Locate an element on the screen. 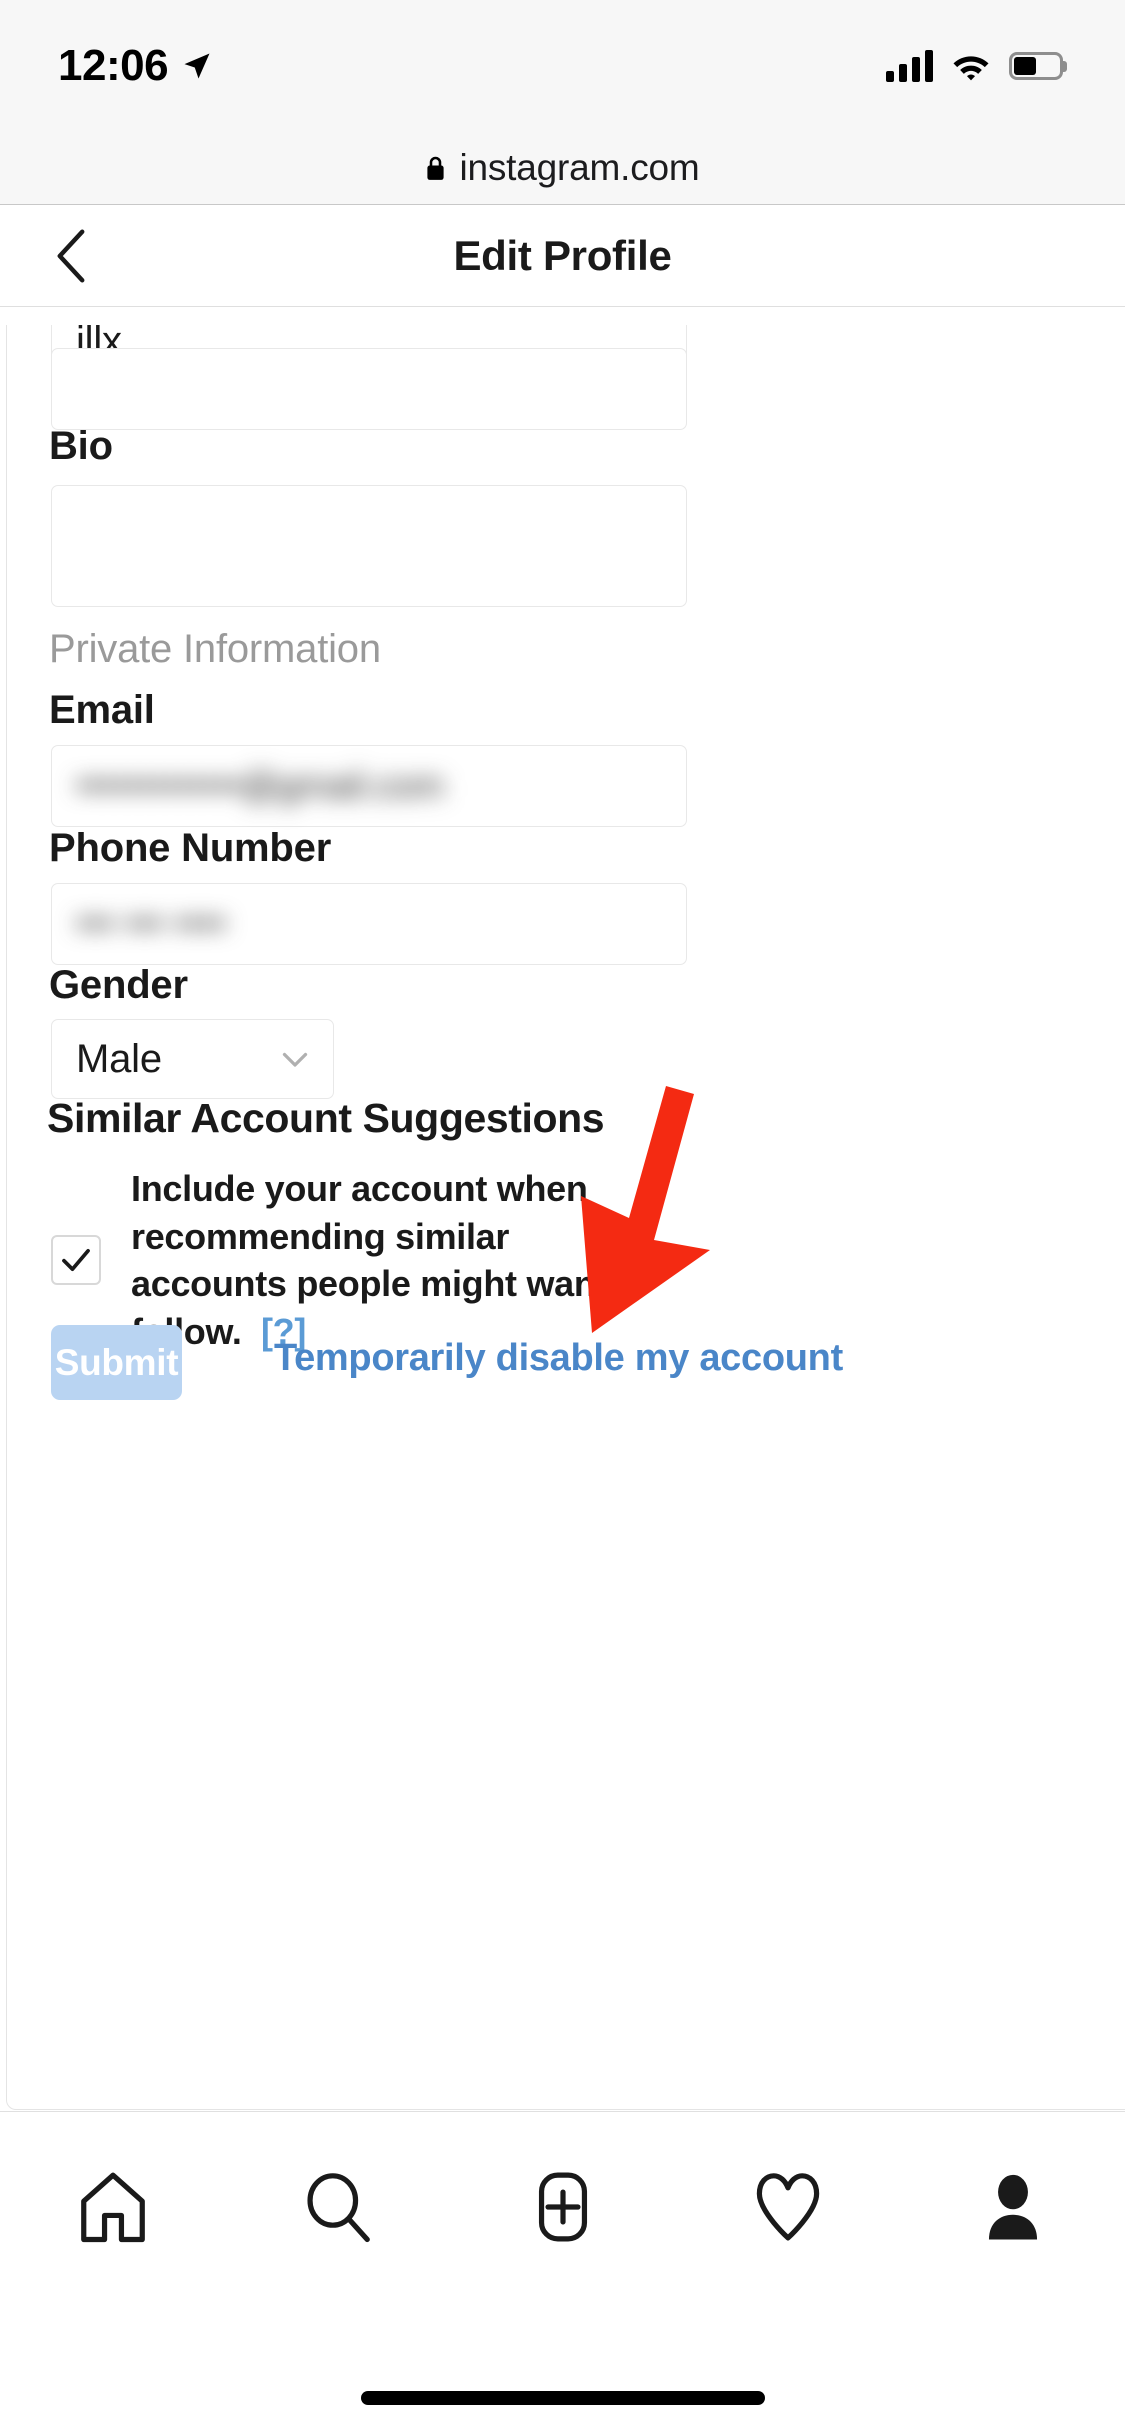  plus-square-icon is located at coordinates (562, 2207).